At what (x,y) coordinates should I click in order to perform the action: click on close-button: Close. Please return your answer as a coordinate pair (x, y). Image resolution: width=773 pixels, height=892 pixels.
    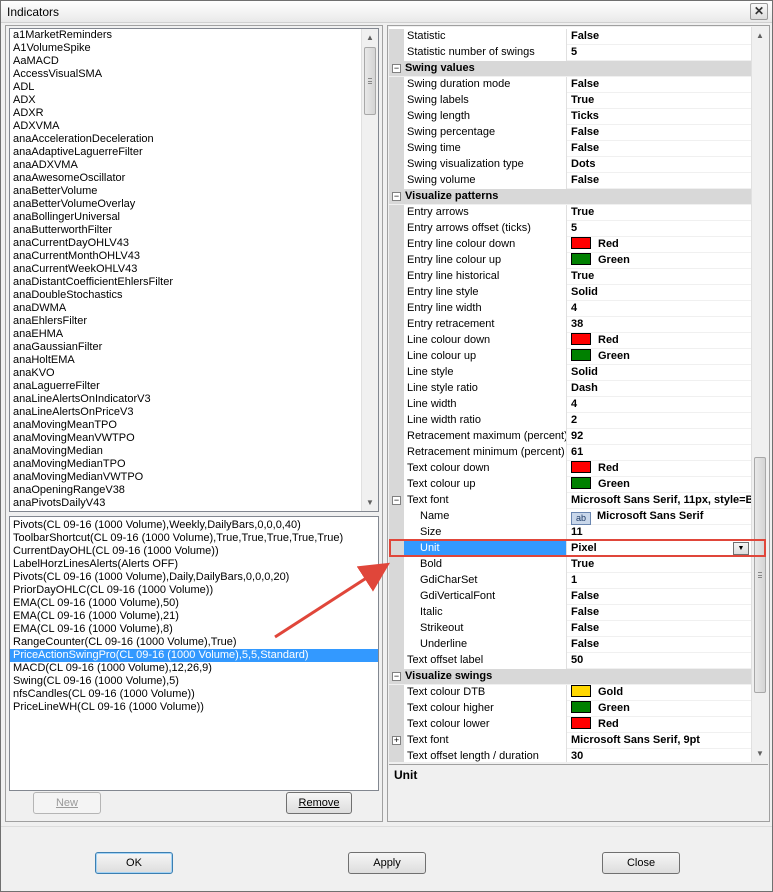
    Looking at the image, I should click on (641, 863).